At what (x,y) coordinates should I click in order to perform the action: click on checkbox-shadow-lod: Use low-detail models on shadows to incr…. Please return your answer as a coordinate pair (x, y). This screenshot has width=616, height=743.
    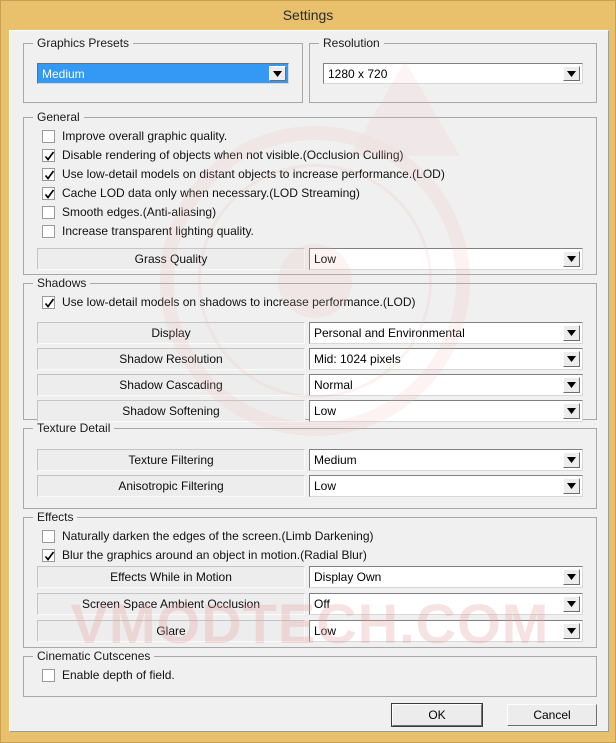
    Looking at the image, I should click on (229, 302).